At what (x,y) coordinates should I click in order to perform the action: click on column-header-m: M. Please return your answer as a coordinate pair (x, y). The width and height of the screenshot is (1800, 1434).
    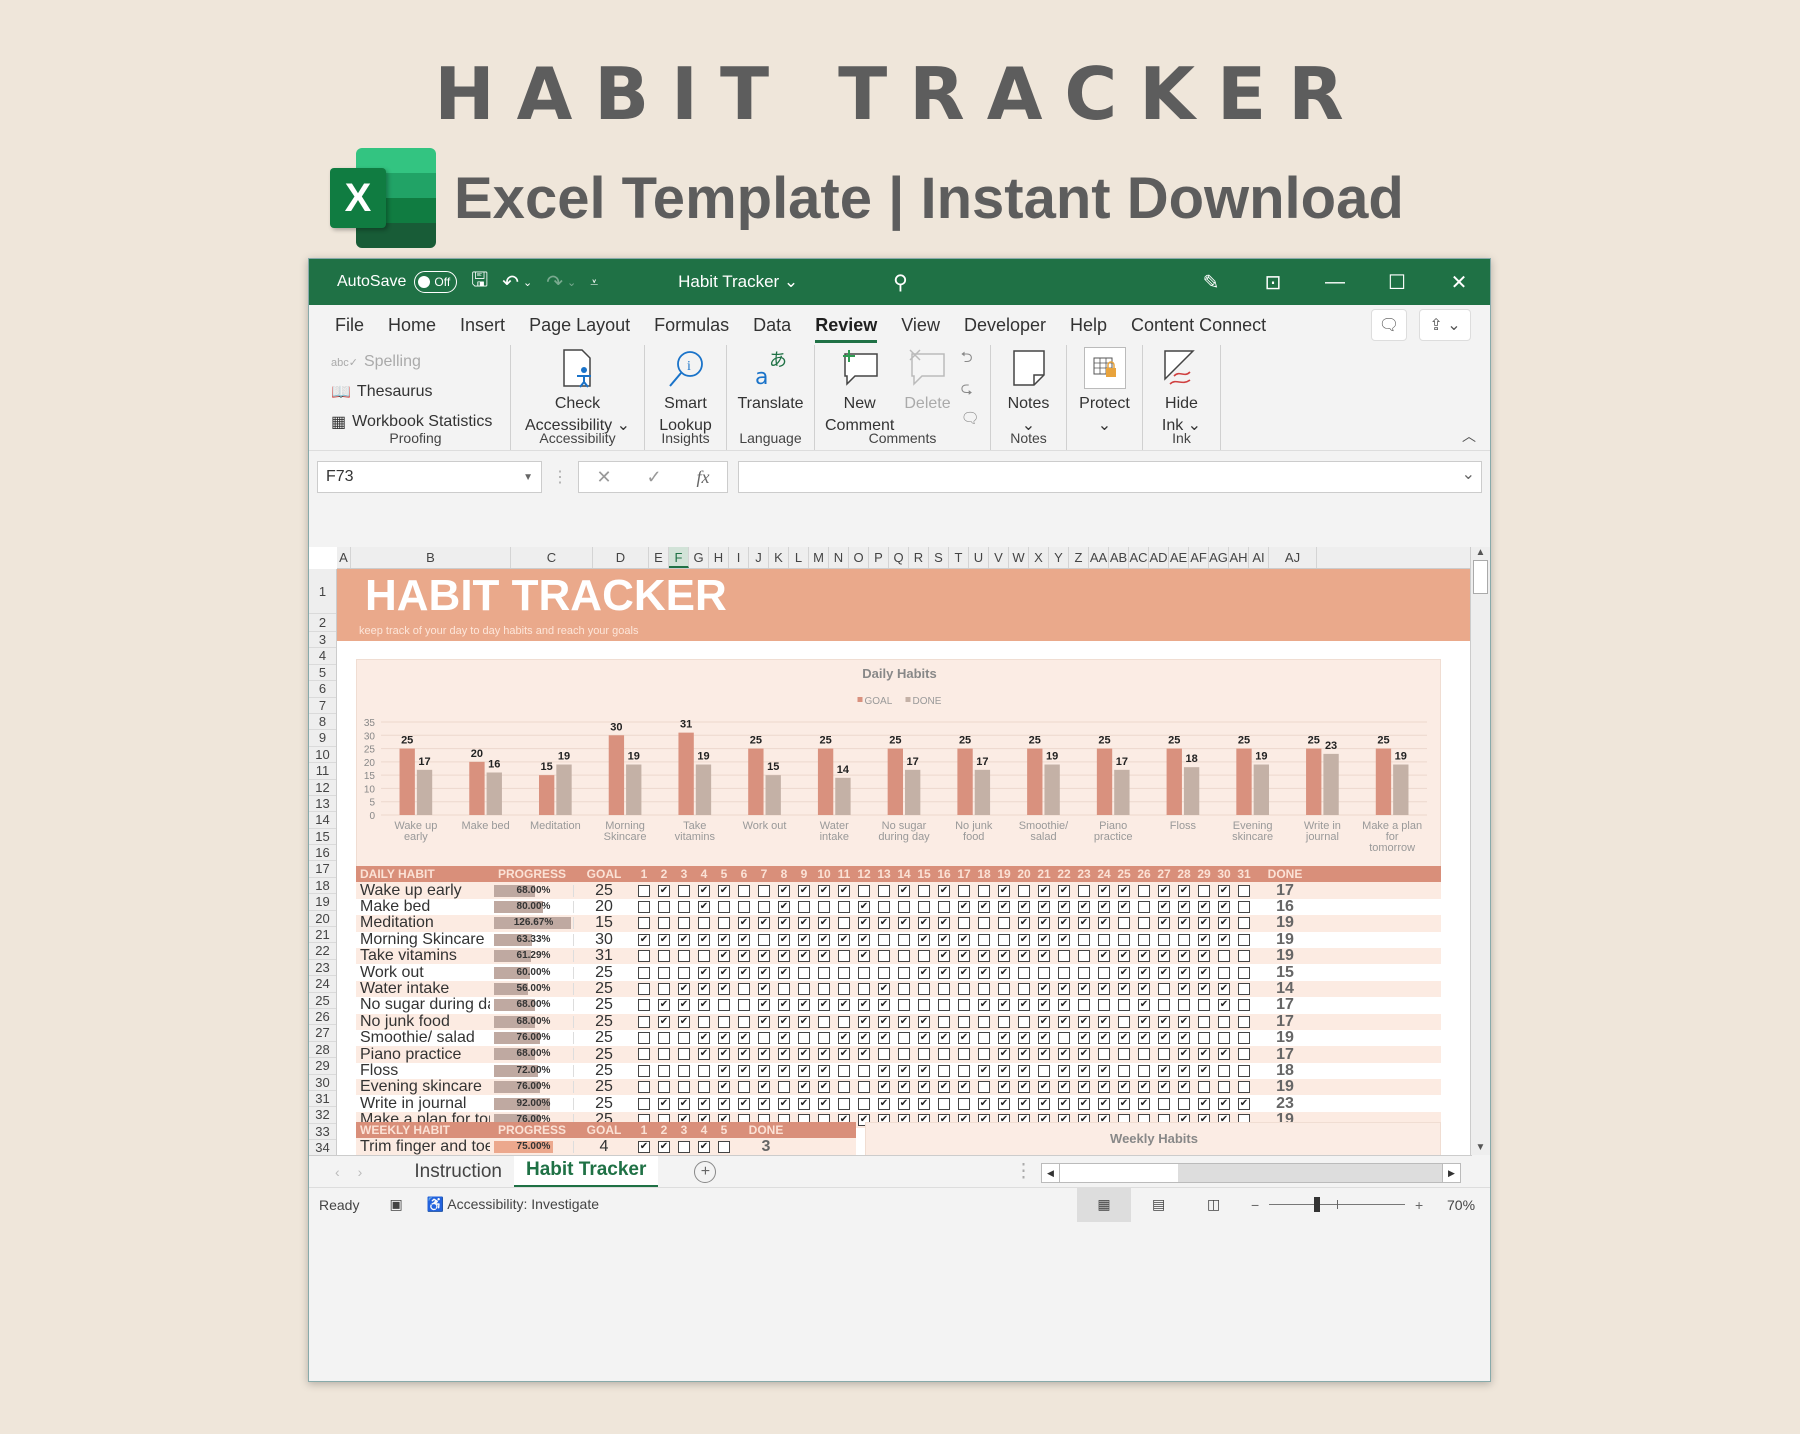
    Looking at the image, I should click on (819, 557).